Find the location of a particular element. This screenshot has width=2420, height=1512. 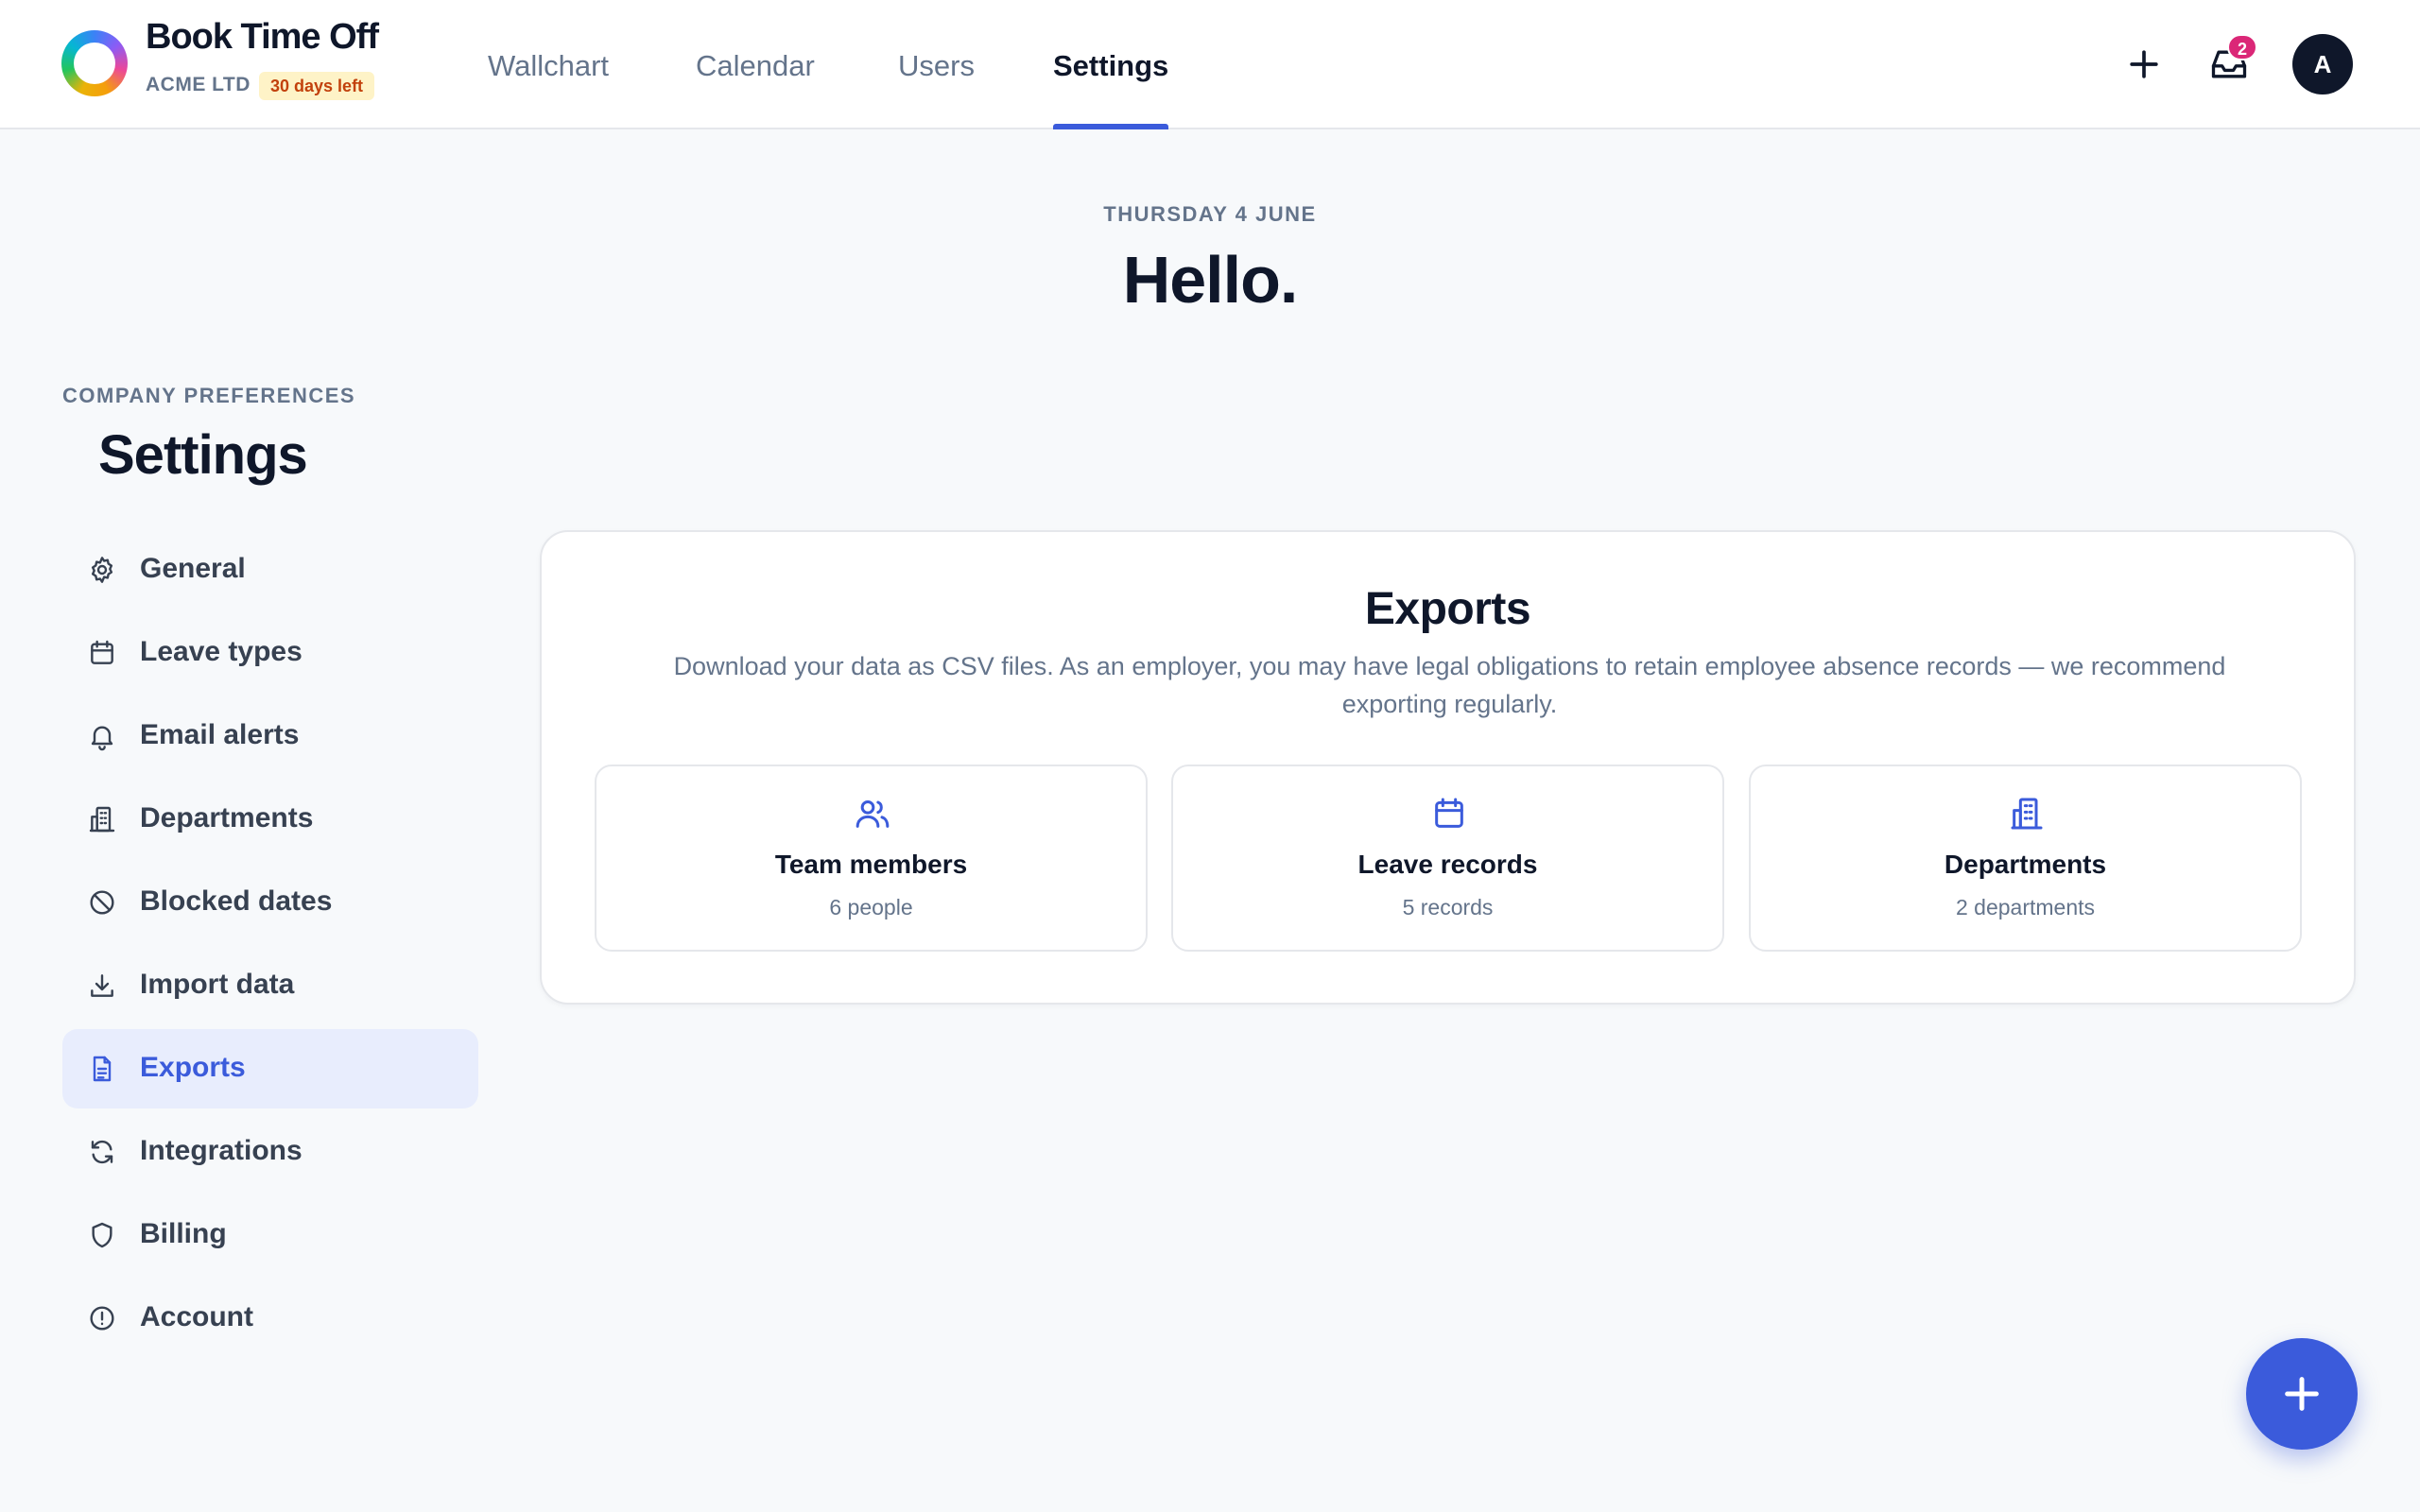

sidebar-item-label: Billing is located at coordinates (183, 1233).